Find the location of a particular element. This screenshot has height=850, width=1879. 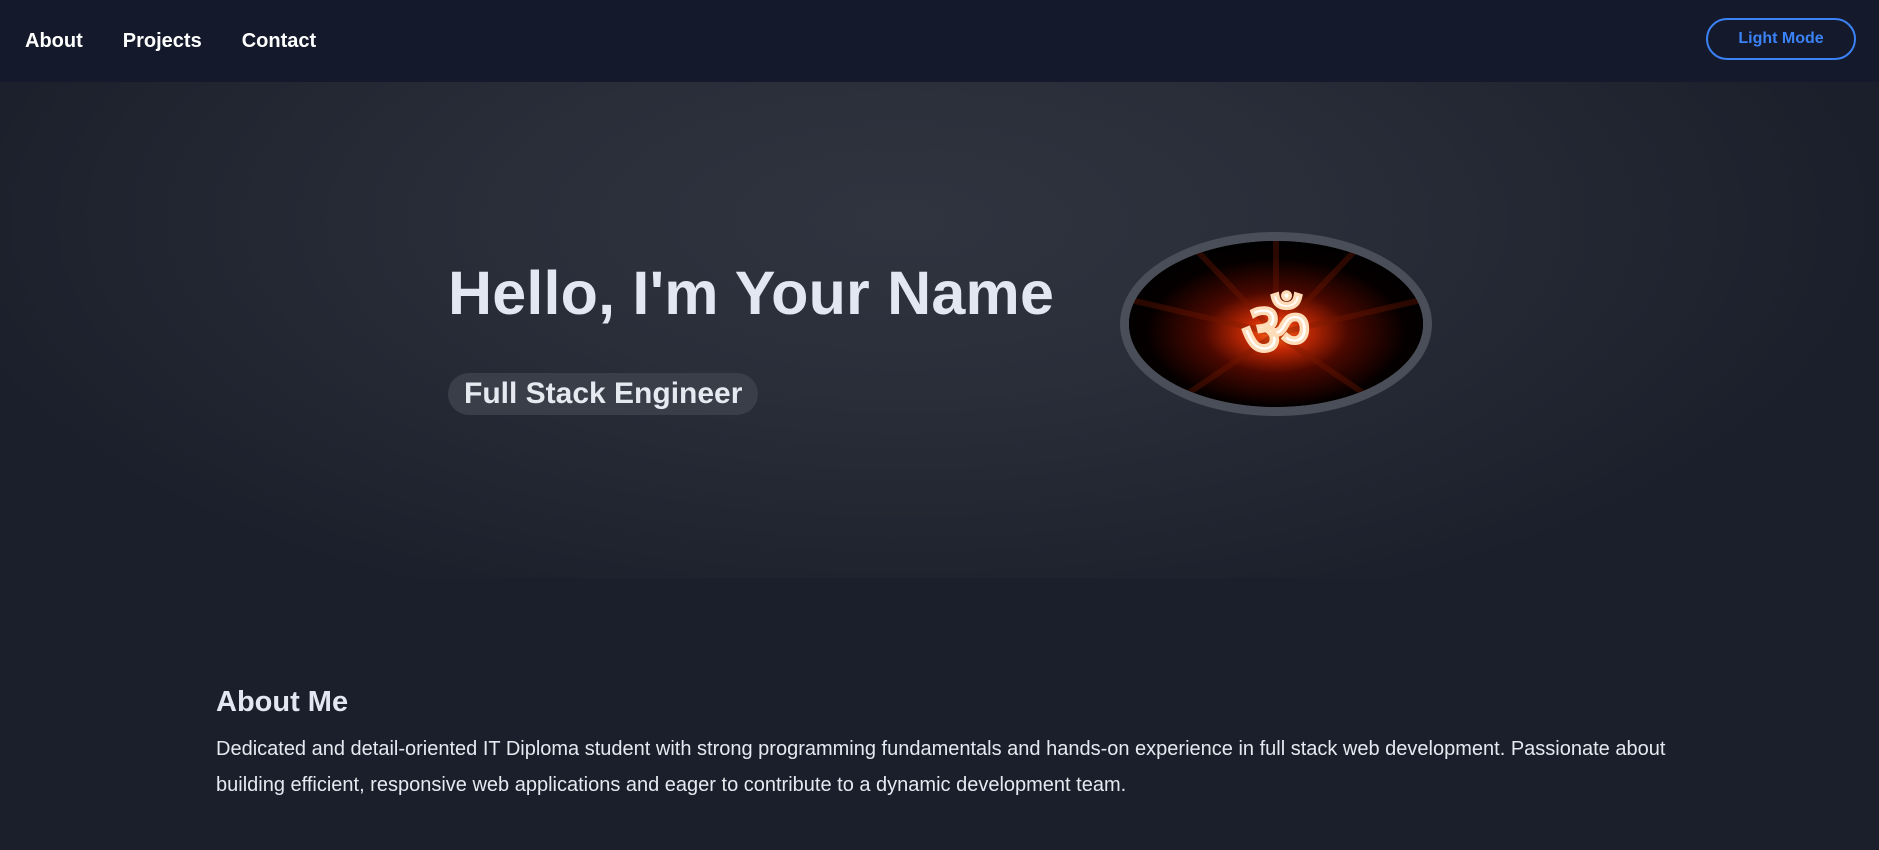

nav-link-about: About is located at coordinates (54, 41).